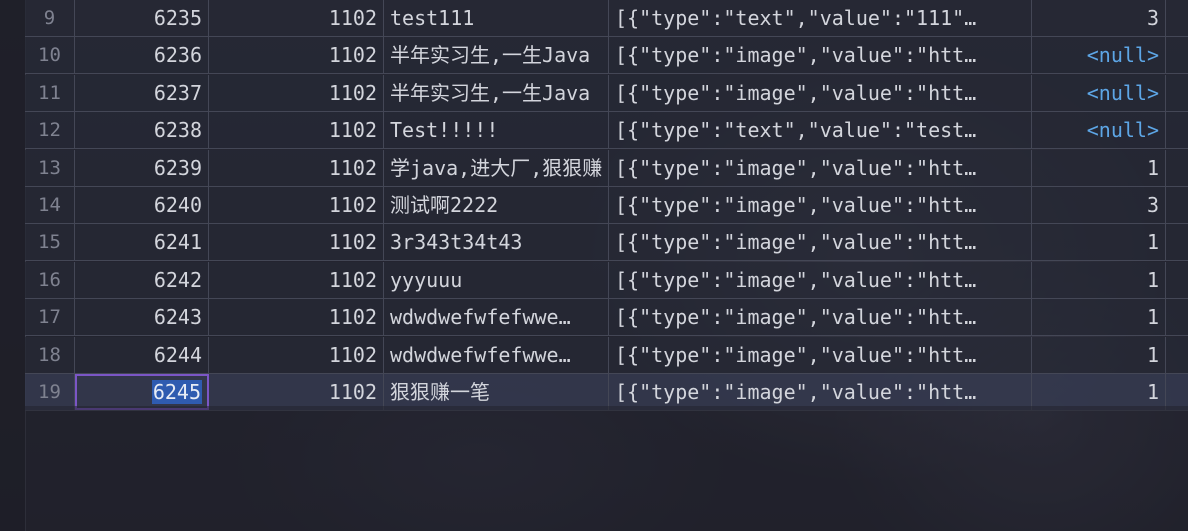  Describe the element at coordinates (496, 130) in the screenshot. I see `cell-title: Test!!!!!` at that location.